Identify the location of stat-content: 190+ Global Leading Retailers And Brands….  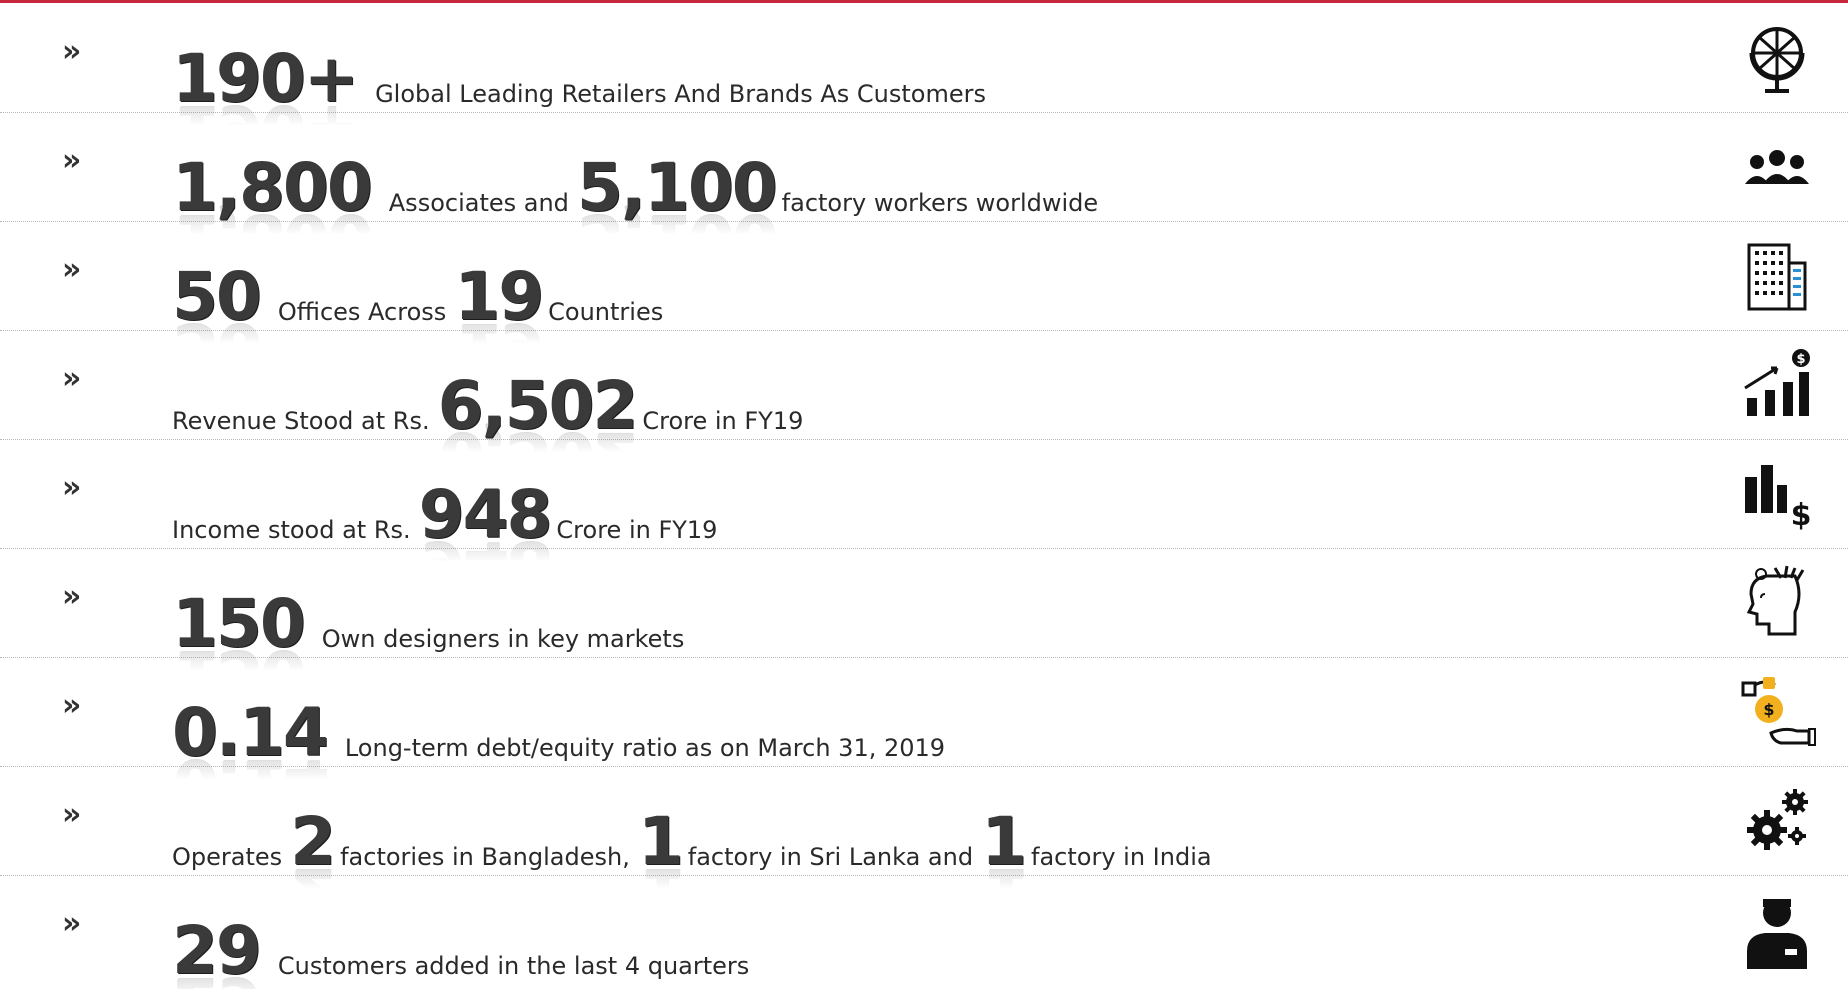
(585, 67).